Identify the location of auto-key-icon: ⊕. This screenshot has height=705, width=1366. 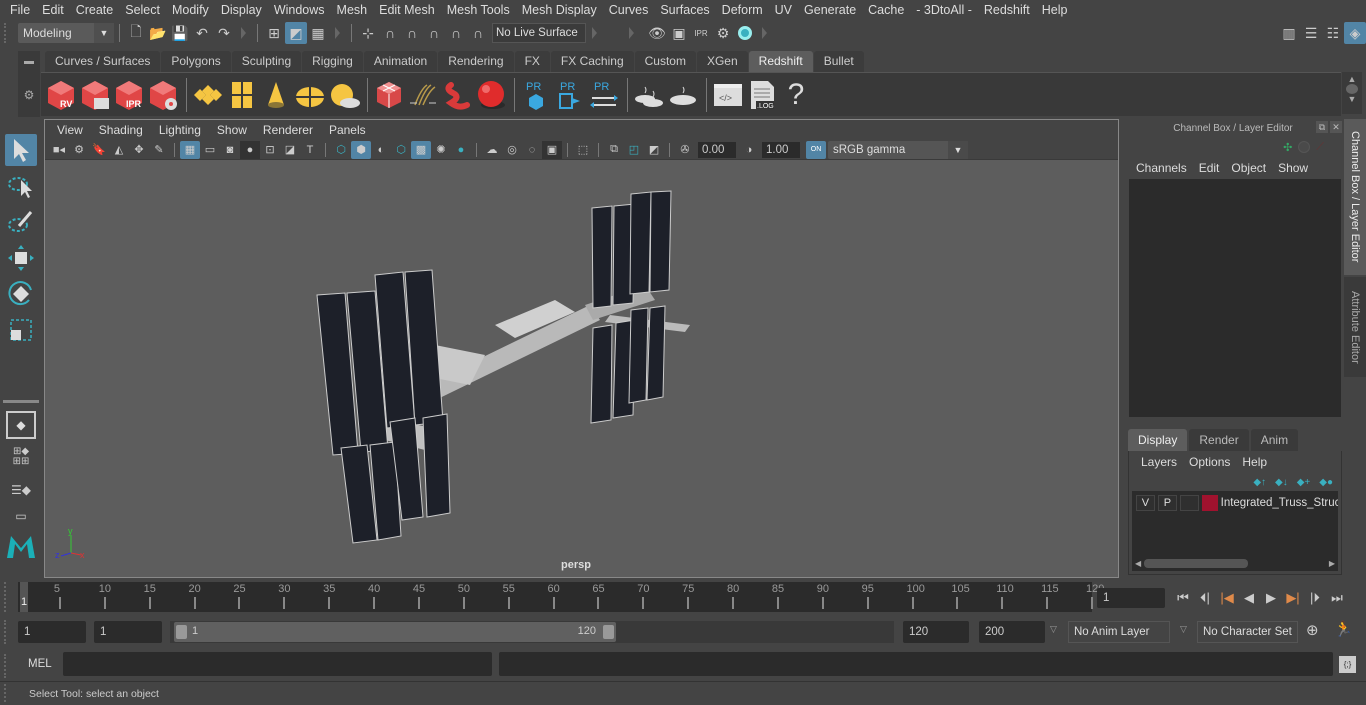
(1312, 630).